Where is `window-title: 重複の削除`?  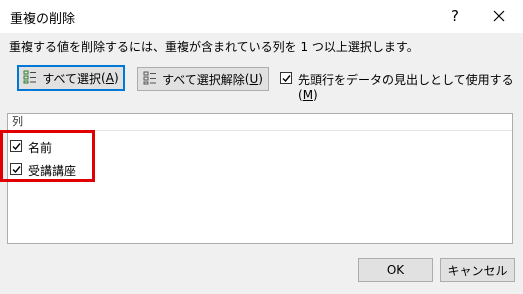
window-title: 重複の削除 is located at coordinates (43, 19).